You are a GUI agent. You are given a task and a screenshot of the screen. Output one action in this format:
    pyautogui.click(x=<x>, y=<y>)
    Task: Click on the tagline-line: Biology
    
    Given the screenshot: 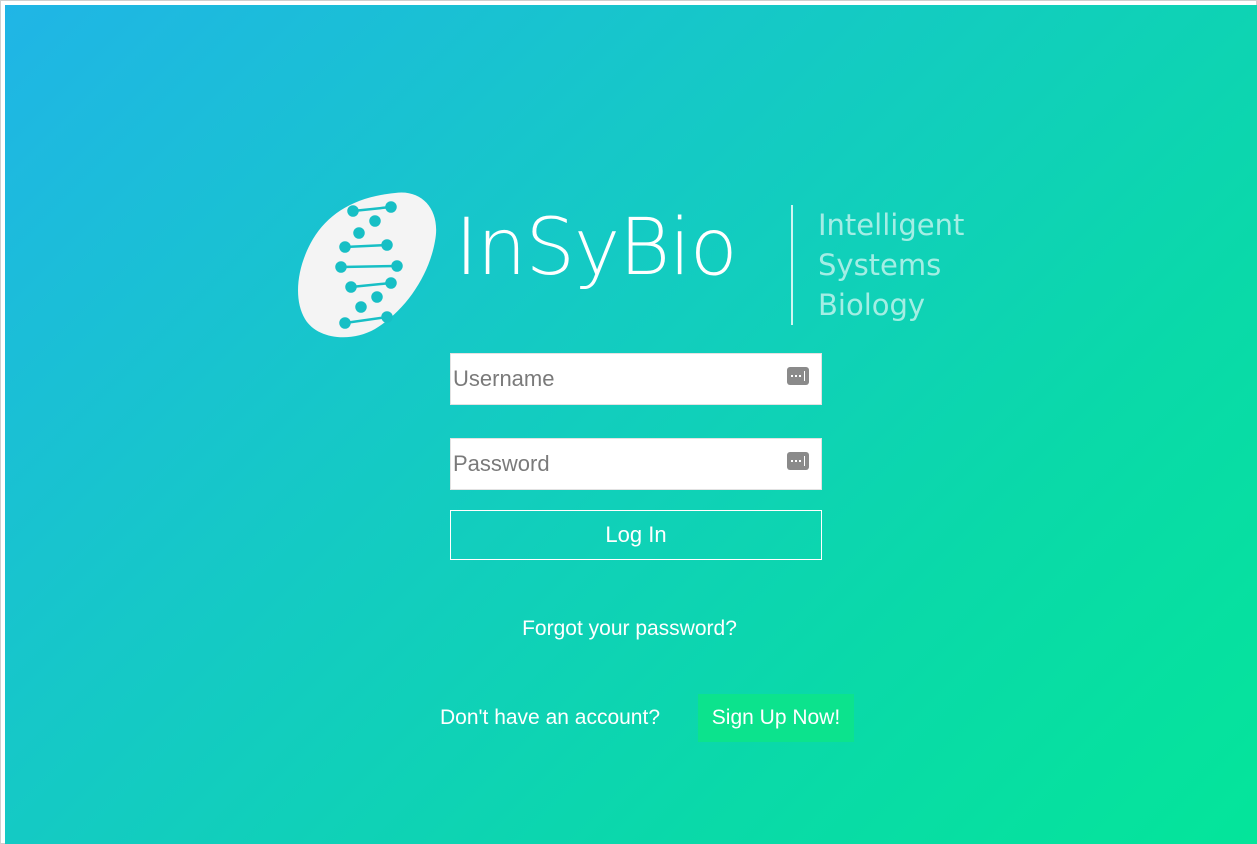 What is the action you would take?
    pyautogui.click(x=872, y=305)
    